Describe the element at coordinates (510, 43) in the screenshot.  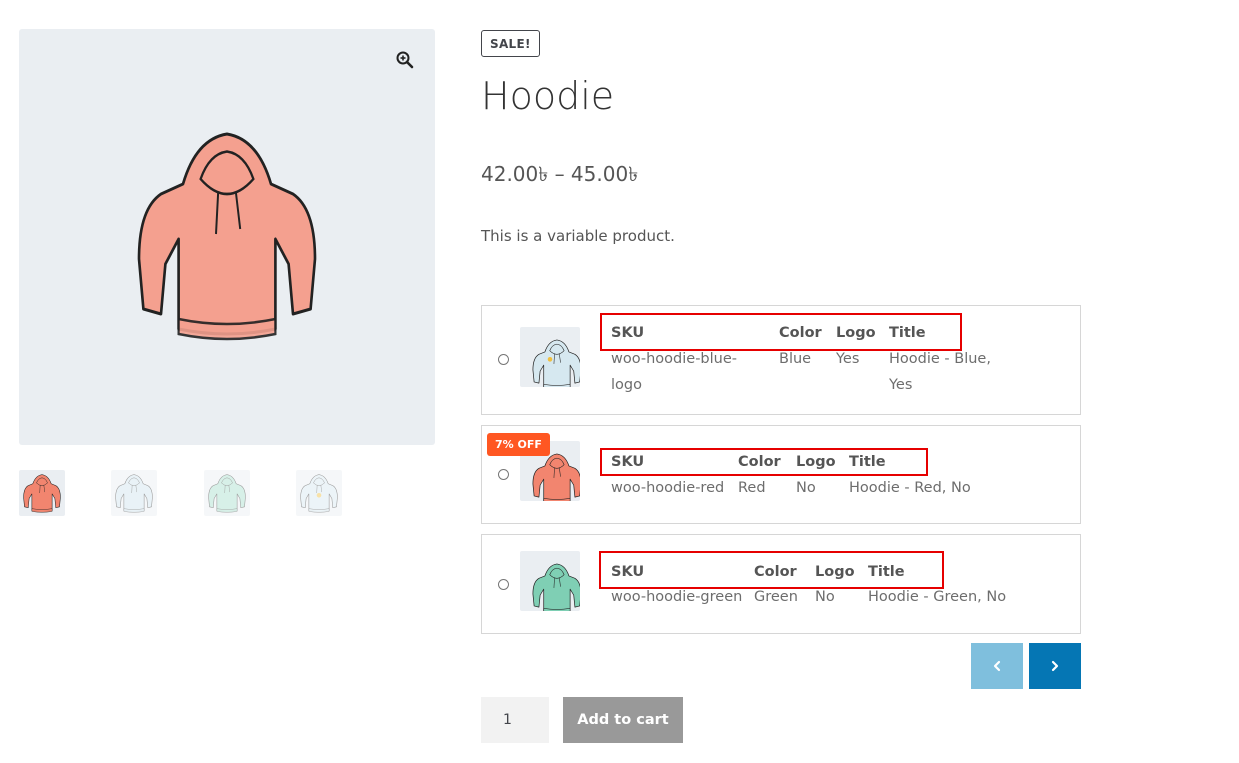
I see `sale-badge: SALE!` at that location.